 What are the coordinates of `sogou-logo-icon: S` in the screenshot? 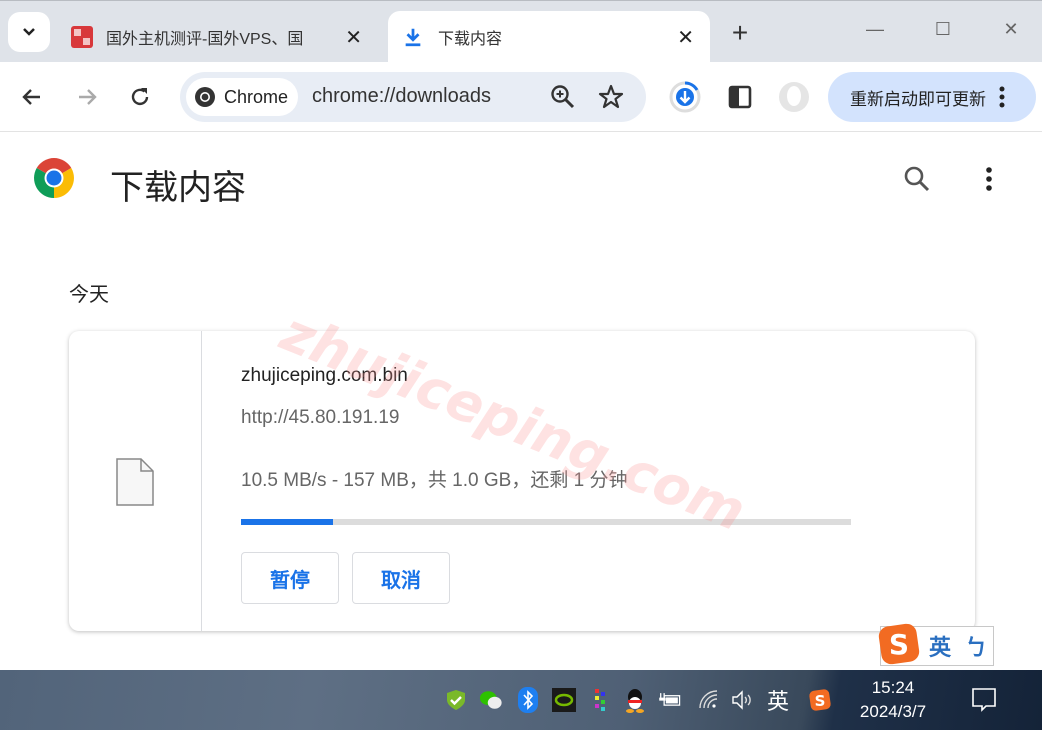 It's located at (899, 644).